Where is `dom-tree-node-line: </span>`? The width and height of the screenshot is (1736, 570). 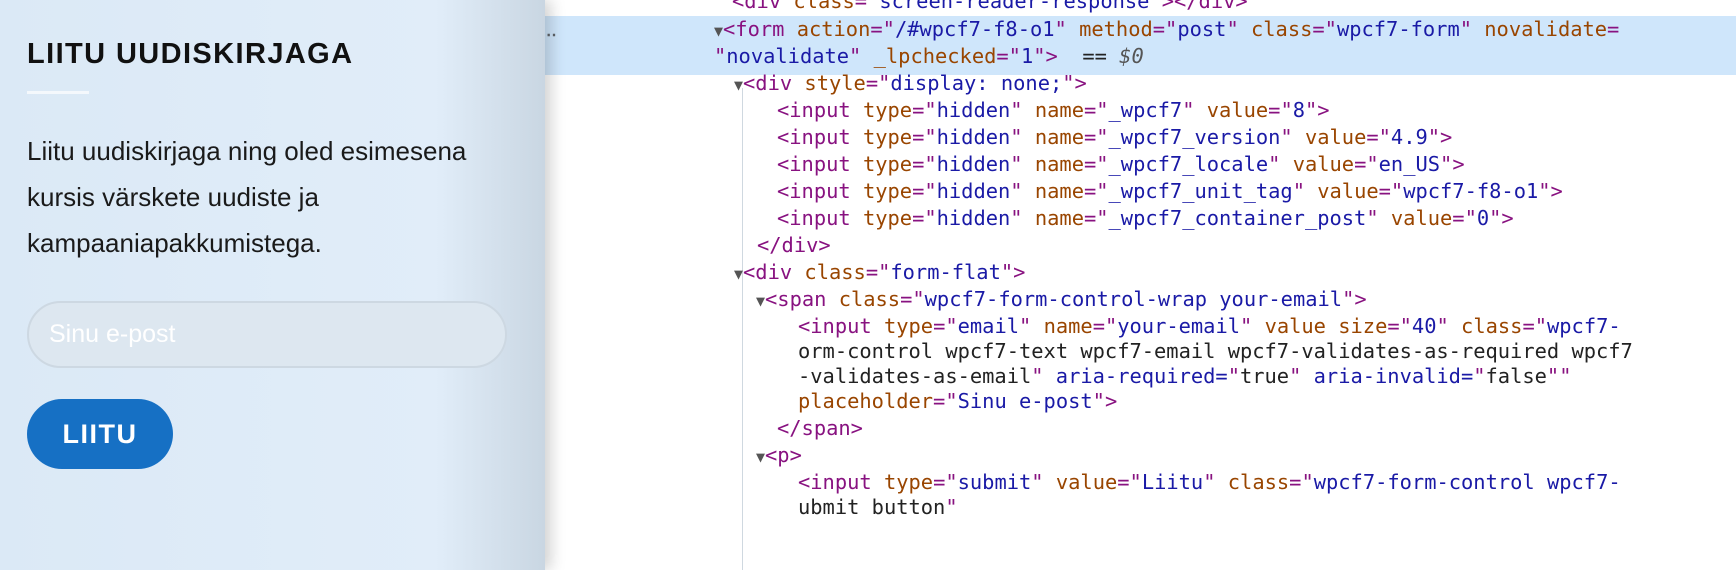 dom-tree-node-line: </span> is located at coordinates (1140, 428).